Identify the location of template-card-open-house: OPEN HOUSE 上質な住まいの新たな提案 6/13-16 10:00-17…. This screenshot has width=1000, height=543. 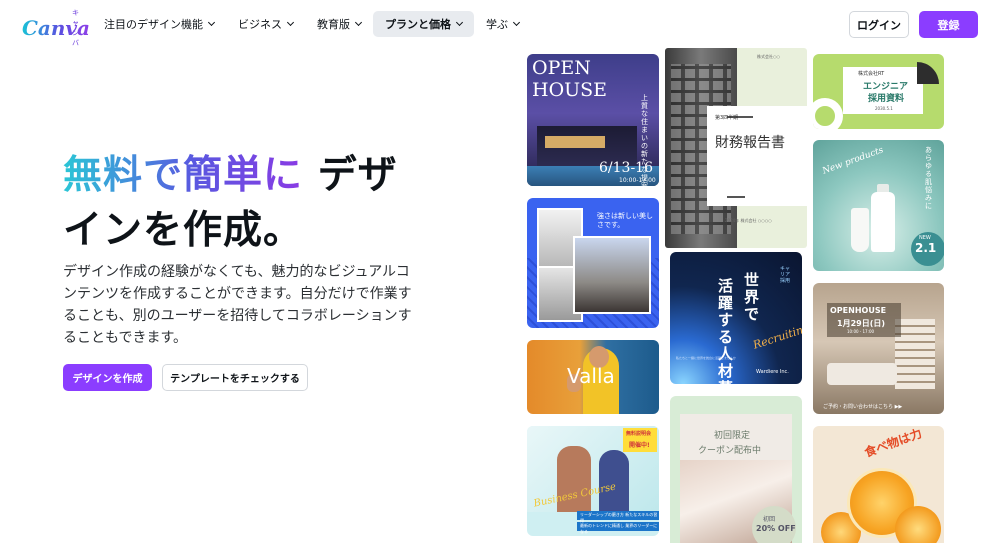
(593, 120).